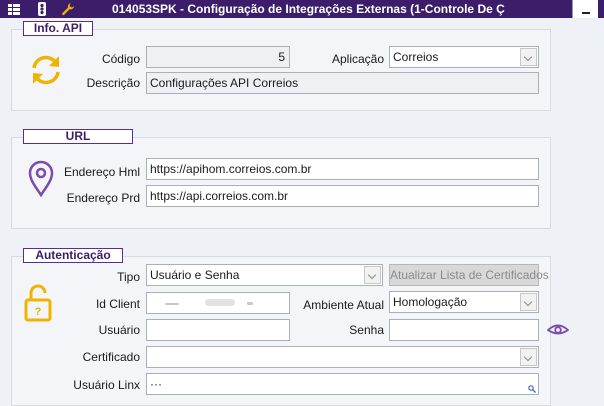  What do you see at coordinates (464, 57) in the screenshot?
I see `aplicacao-select: Correios` at bounding box center [464, 57].